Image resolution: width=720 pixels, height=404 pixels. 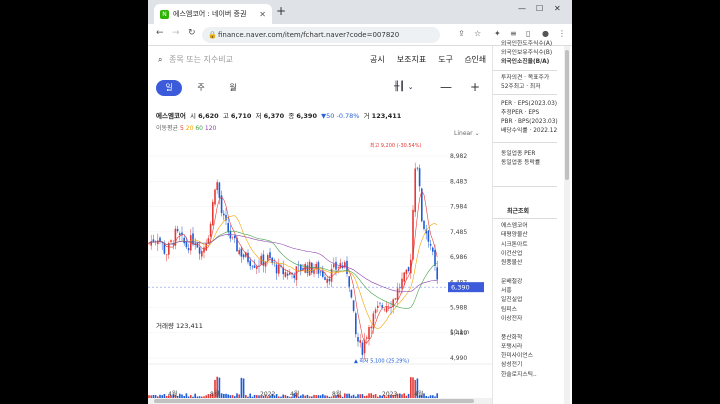 What do you see at coordinates (567, 225) in the screenshot?
I see `vertical-scrollbar` at bounding box center [567, 225].